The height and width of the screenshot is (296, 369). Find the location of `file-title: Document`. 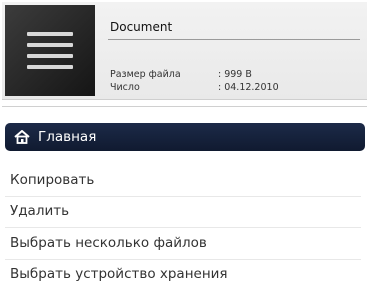

file-title: Document is located at coordinates (141, 27).